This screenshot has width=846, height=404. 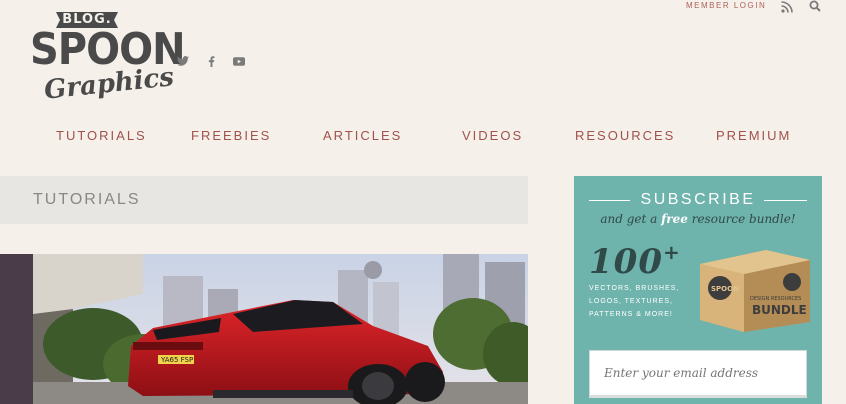 I want to click on section-title: TUTORIALS, so click(x=87, y=199).